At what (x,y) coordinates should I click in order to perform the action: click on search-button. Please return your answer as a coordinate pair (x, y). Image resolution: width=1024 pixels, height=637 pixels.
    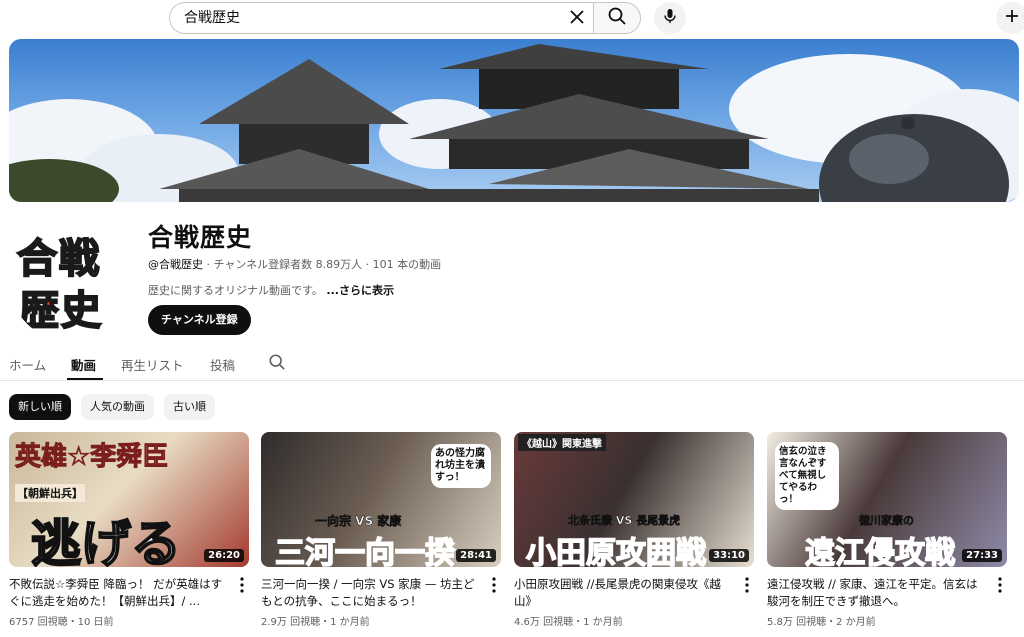
    Looking at the image, I should click on (617, 18).